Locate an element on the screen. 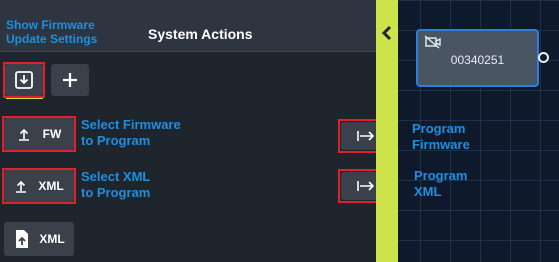  file-upload-icon is located at coordinates (22, 239).